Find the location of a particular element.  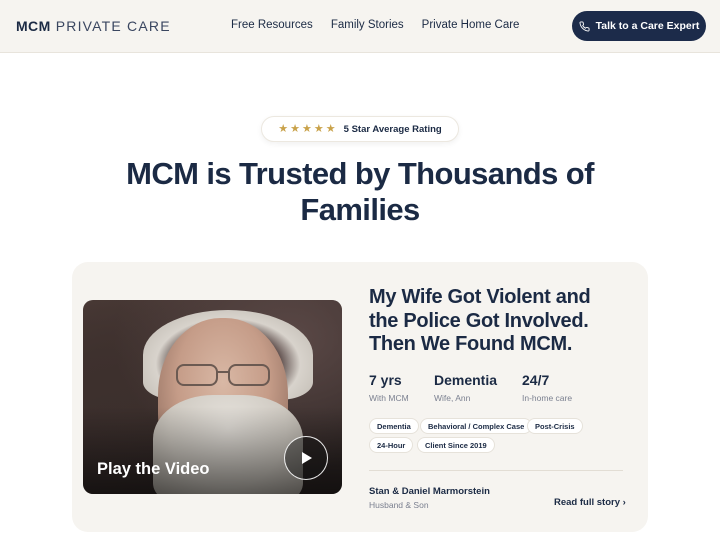

tag-client-since: Client Since 2019 is located at coordinates (456, 445).